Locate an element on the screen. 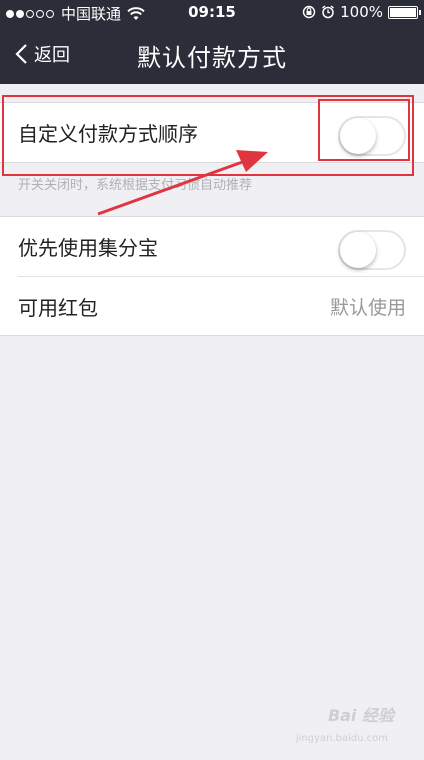 Image resolution: width=424 pixels, height=760 pixels. rotation-lock-icon is located at coordinates (309, 12).